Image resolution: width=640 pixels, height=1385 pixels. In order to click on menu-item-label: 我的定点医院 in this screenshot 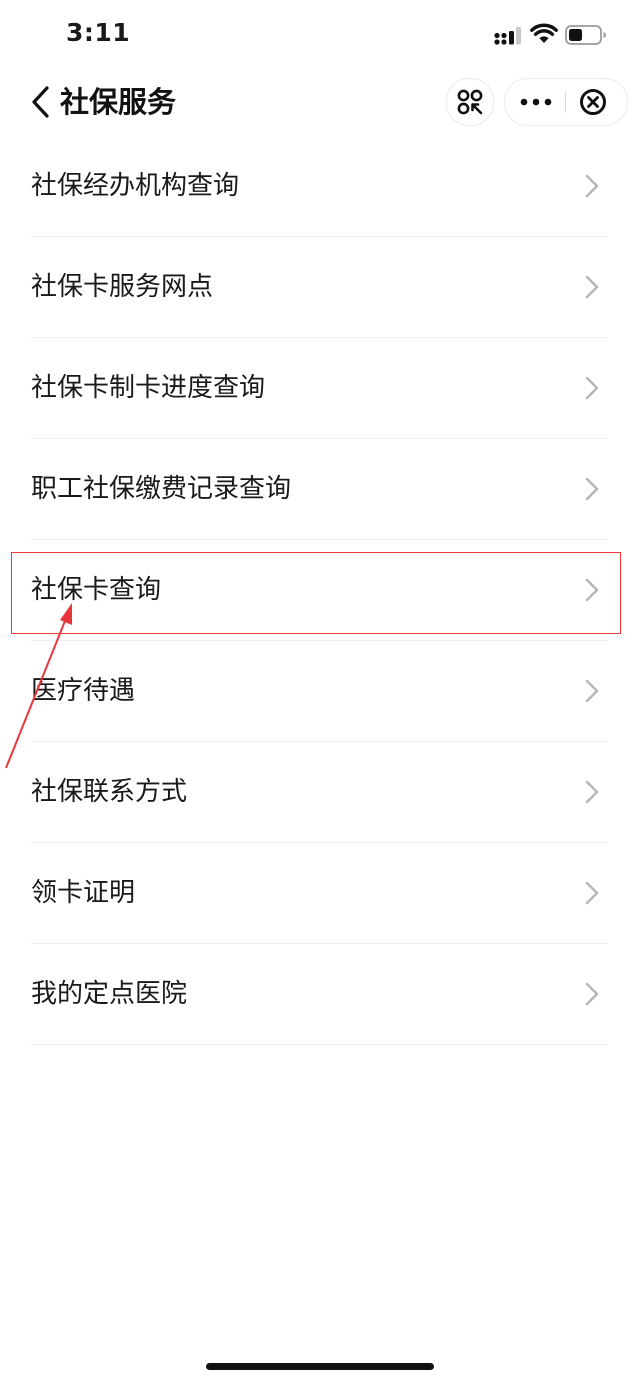, I will do `click(109, 994)`.